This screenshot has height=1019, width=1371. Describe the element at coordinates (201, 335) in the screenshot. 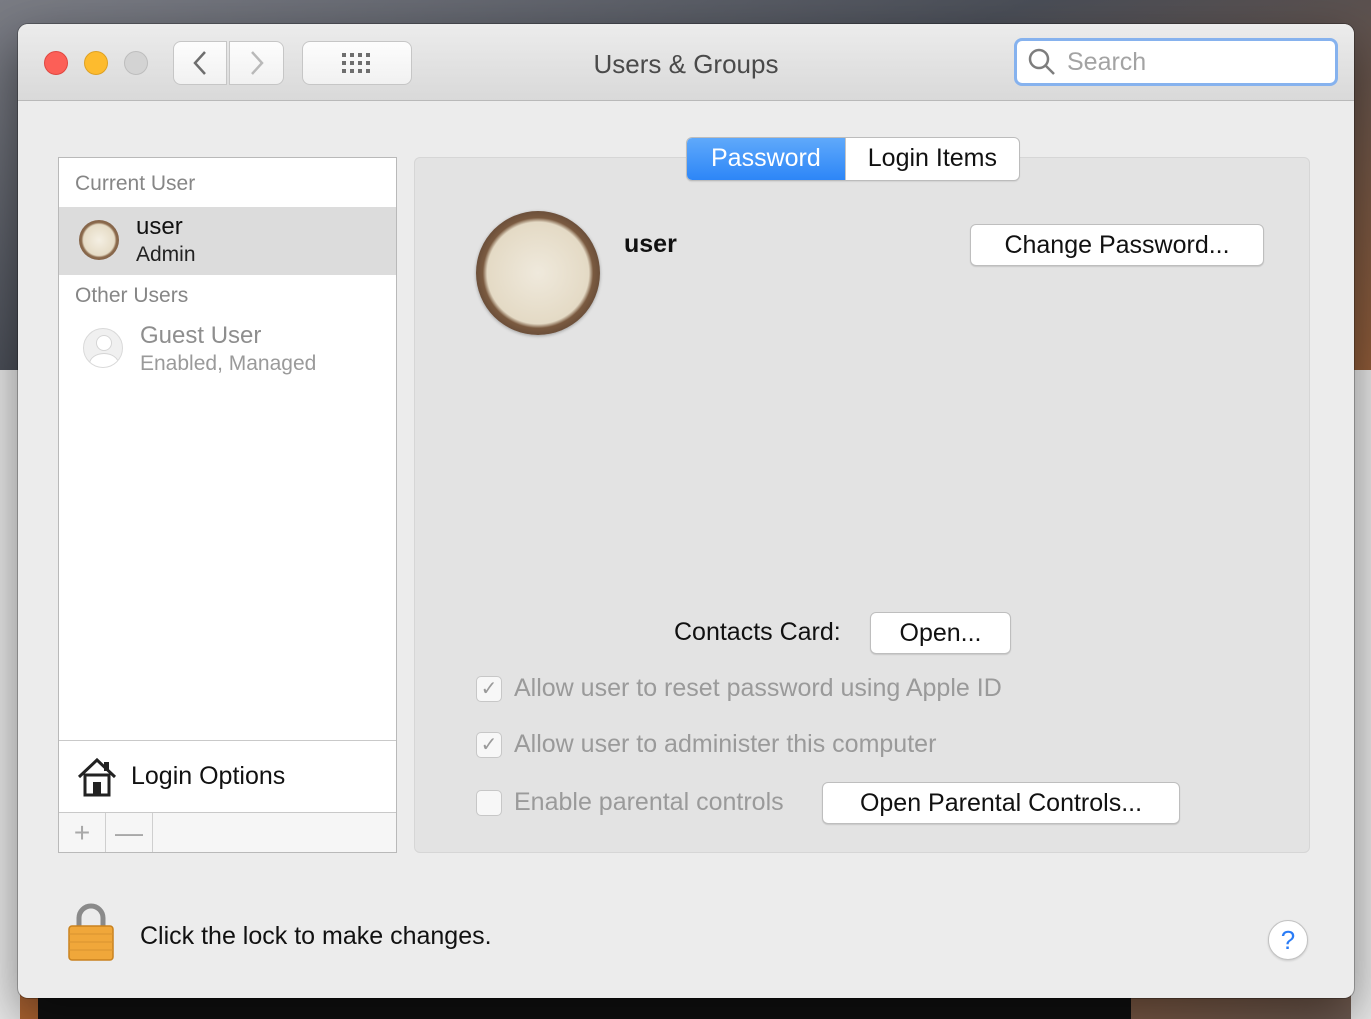

I see `guest-user-name: Guest User` at that location.